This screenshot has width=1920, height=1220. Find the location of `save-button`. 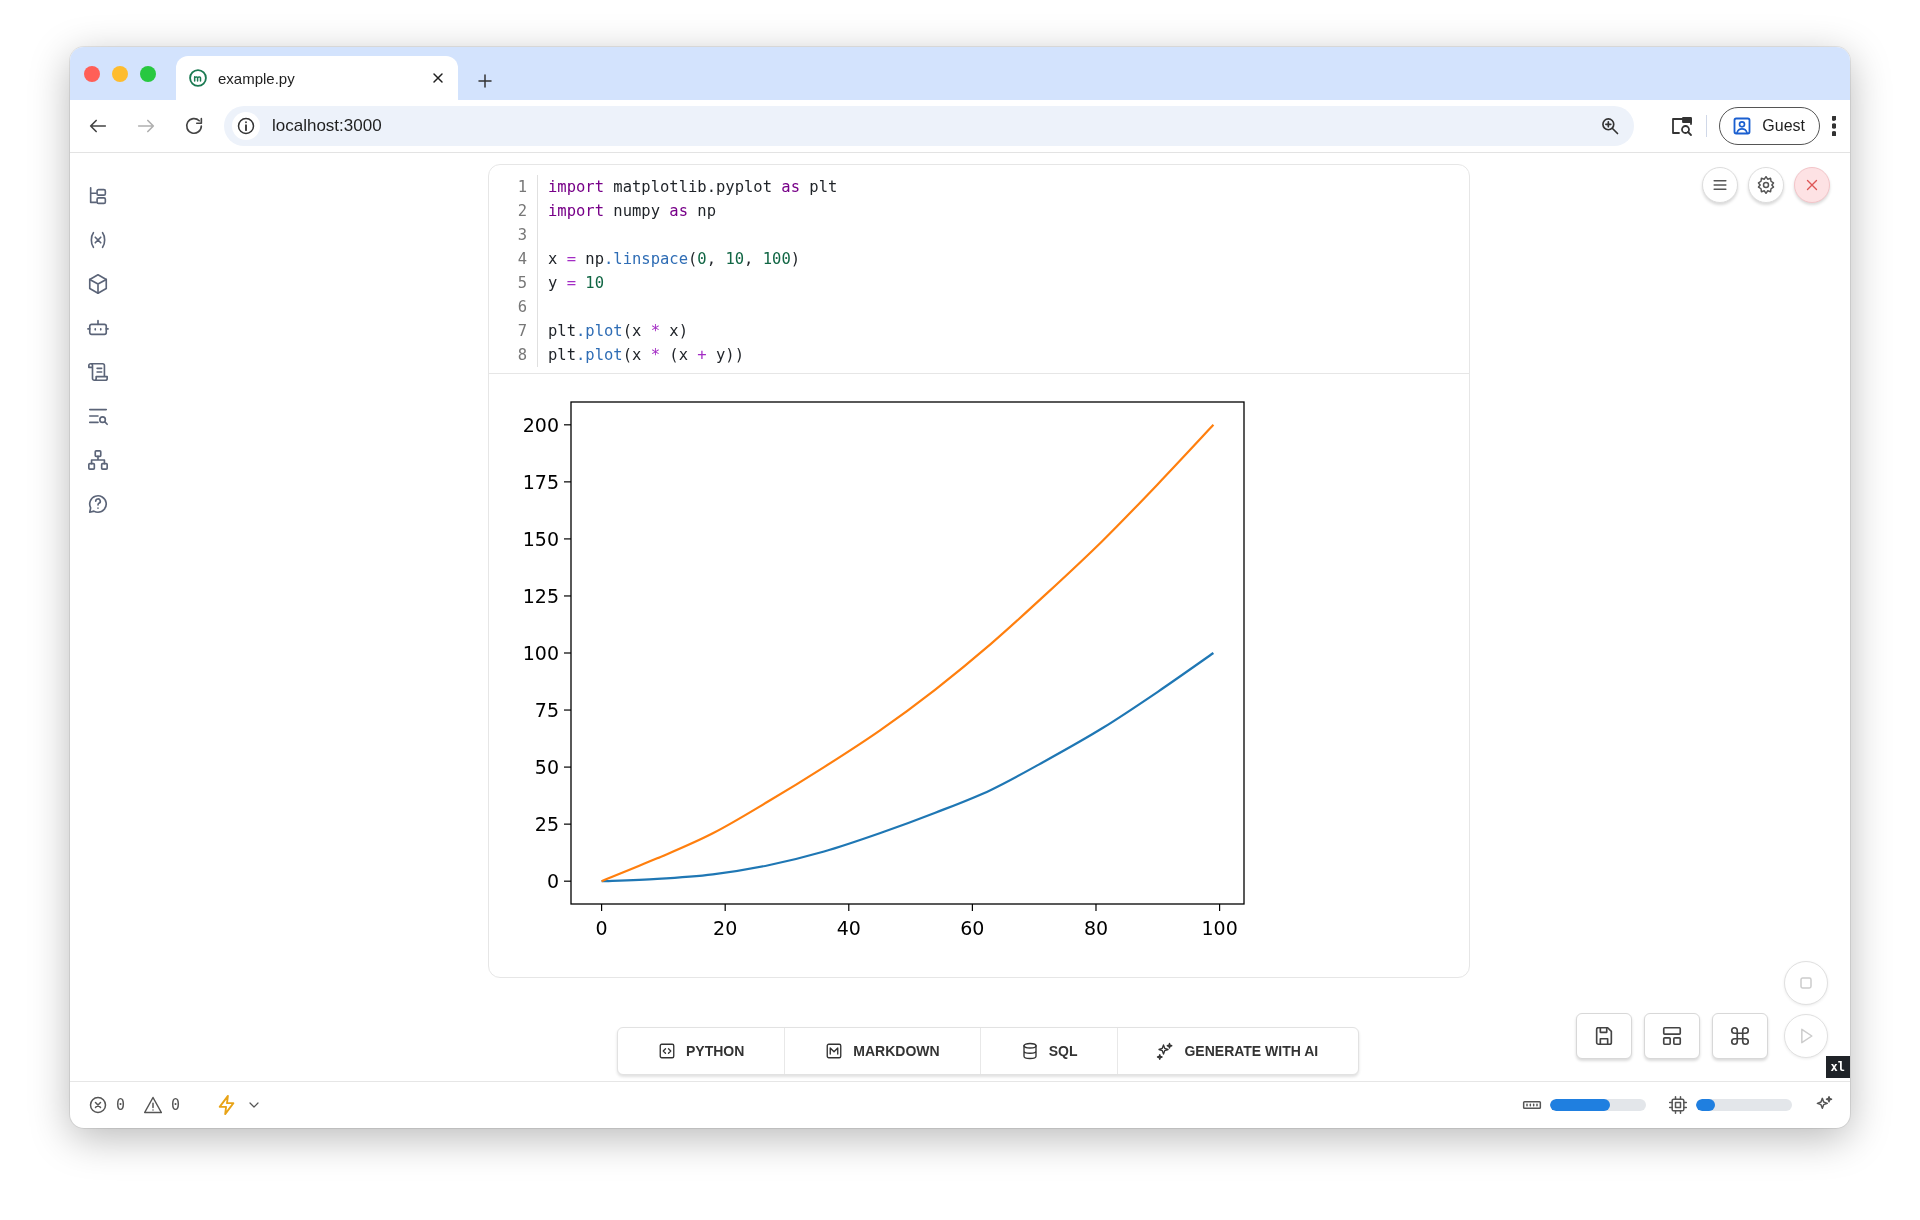

save-button is located at coordinates (1604, 1036).